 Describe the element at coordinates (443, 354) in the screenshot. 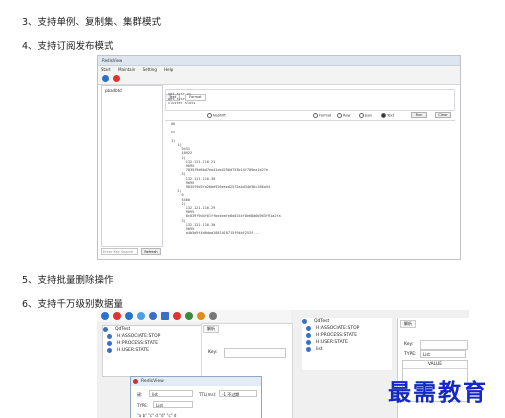

I see `type-select-2: List` at that location.